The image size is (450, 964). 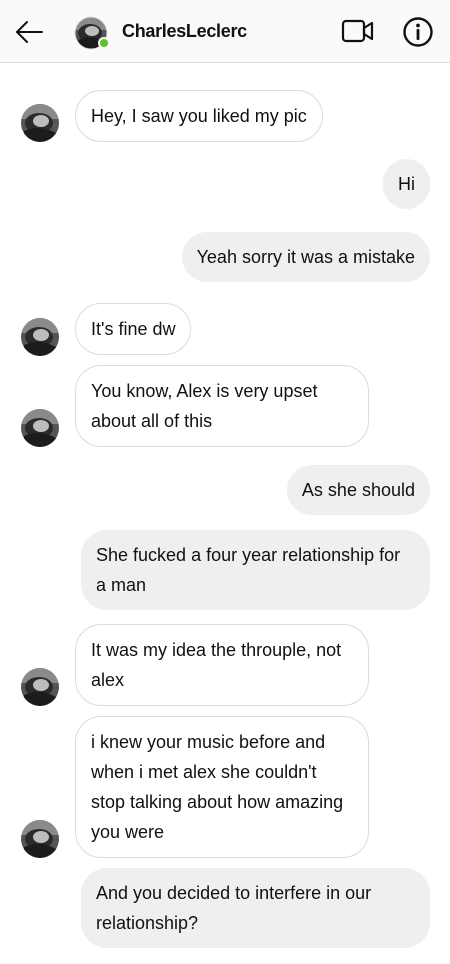 I want to click on message-bubble-outgoing: As she should, so click(x=358, y=490).